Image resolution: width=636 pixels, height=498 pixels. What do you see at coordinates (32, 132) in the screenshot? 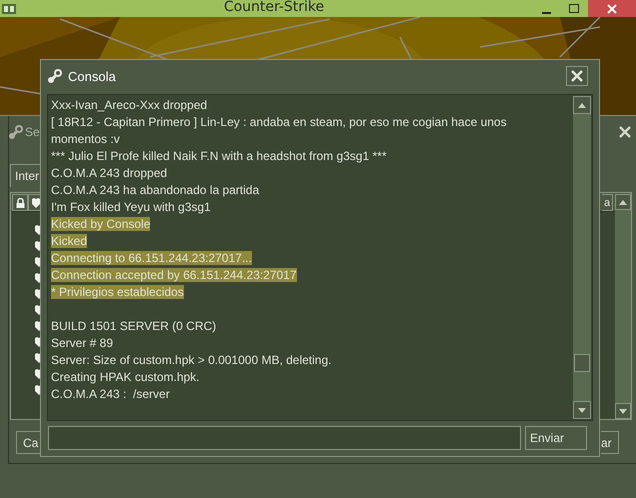
I see `window-title: Se` at bounding box center [32, 132].